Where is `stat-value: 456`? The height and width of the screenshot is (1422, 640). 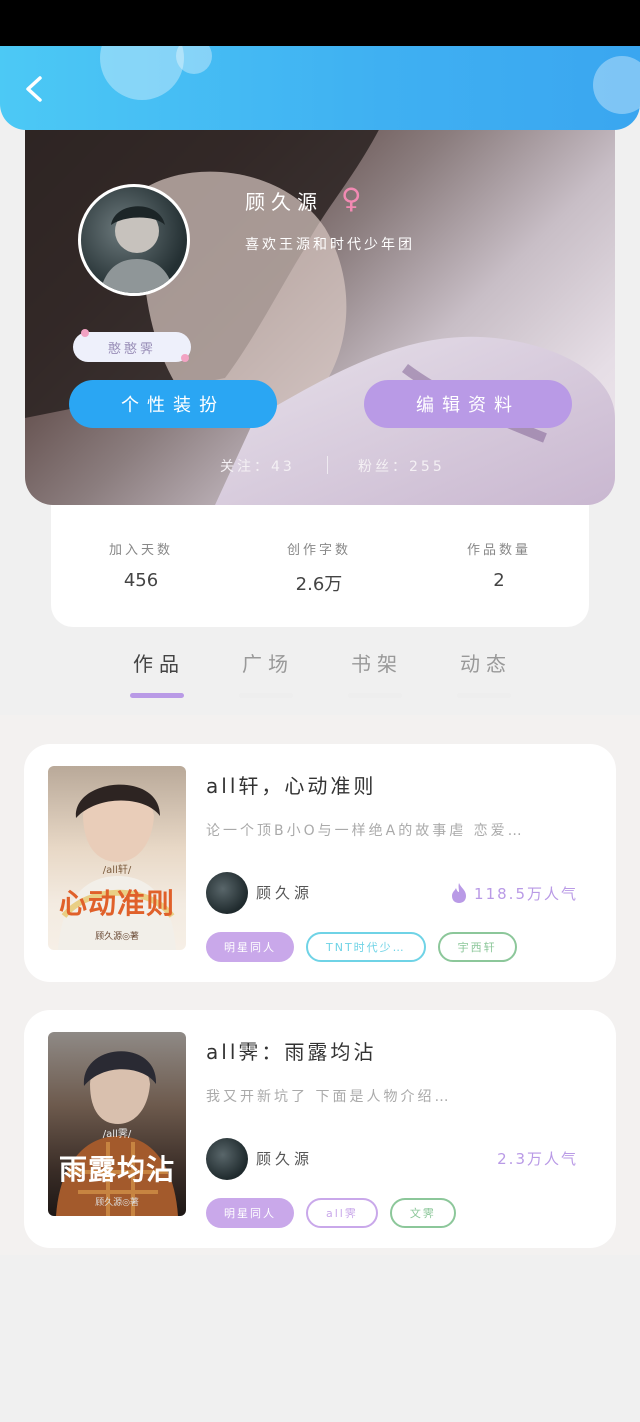
stat-value: 456 is located at coordinates (141, 580).